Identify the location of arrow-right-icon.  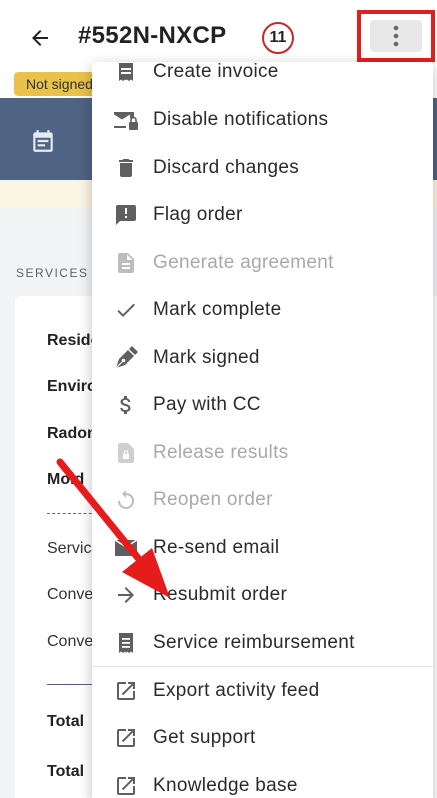
(126, 595).